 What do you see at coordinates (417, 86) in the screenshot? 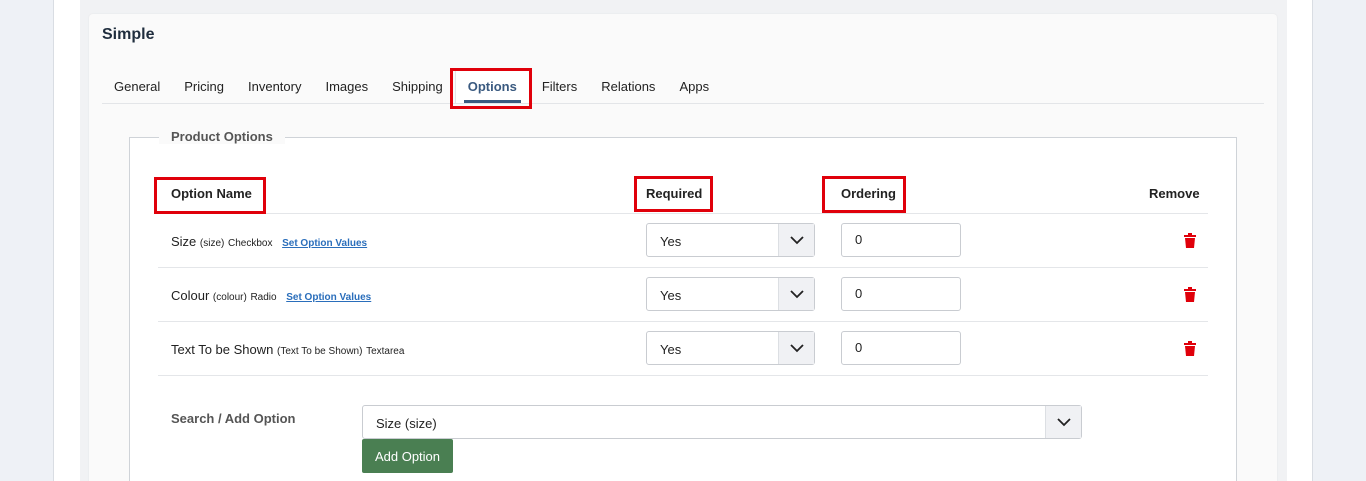
I see `tab-shipping: Shipping` at bounding box center [417, 86].